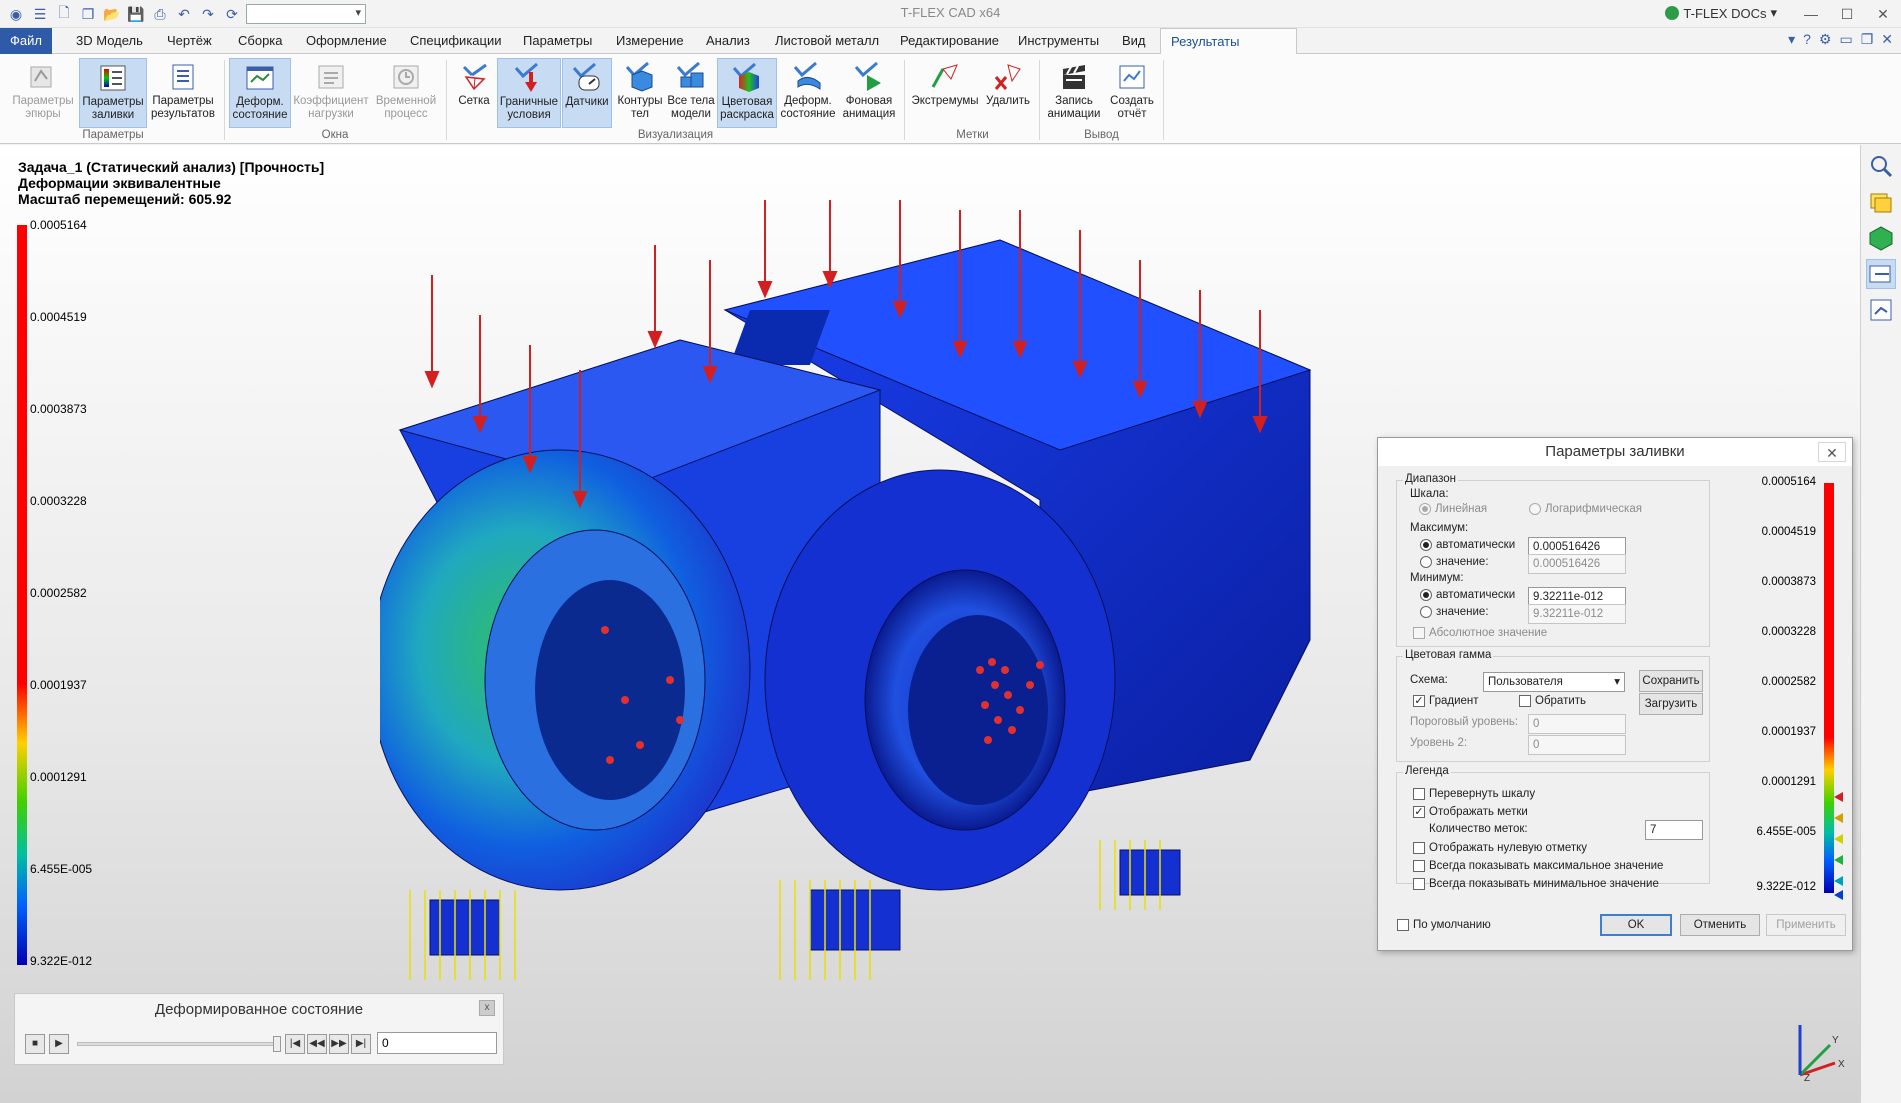 Image resolution: width=1901 pixels, height=1103 pixels. I want to click on all-bodies-button: Все тела модели, so click(691, 93).